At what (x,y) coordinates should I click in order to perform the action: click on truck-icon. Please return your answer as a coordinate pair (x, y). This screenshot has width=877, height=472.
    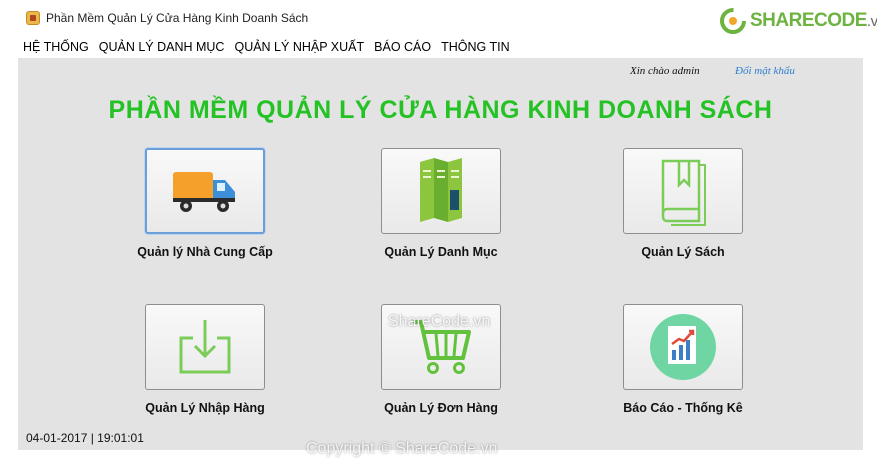
    Looking at the image, I should click on (204, 192).